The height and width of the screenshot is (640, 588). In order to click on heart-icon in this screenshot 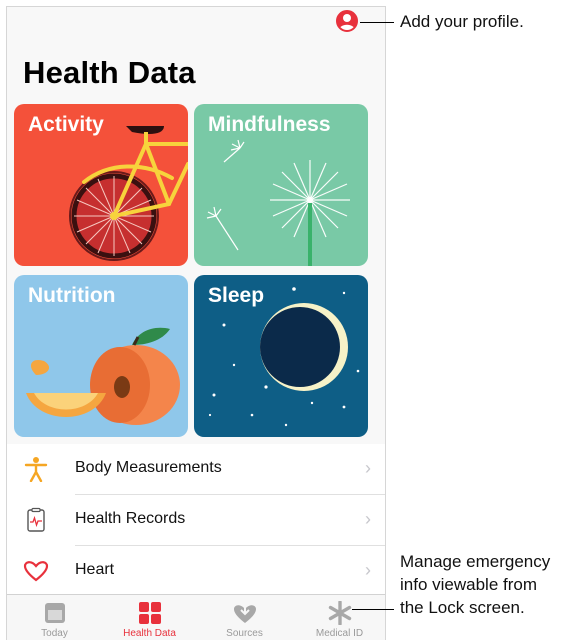, I will do `click(36, 571)`.